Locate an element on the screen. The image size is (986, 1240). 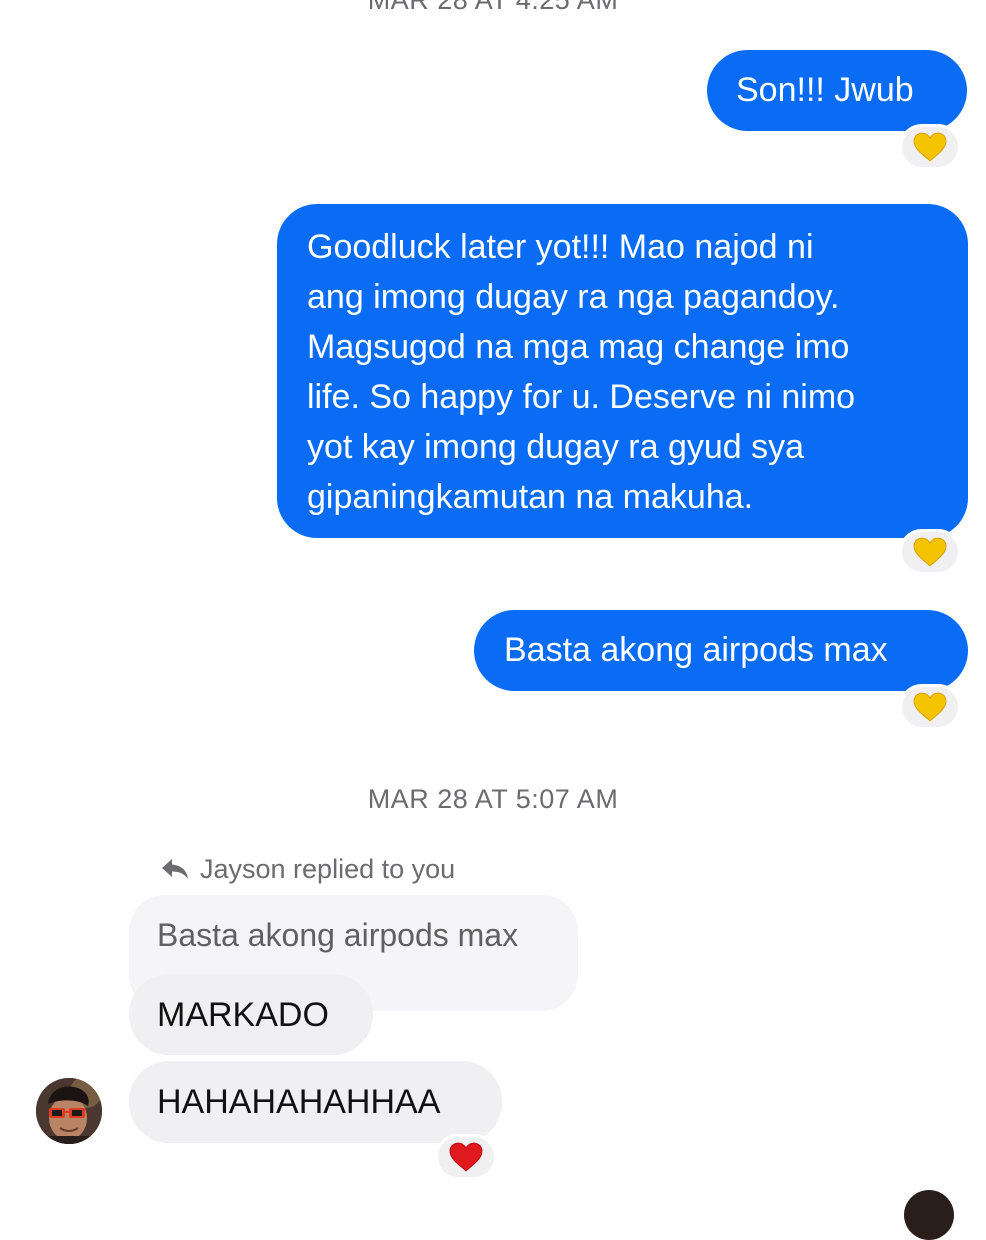
reaction-red-heart is located at coordinates (466, 1157).